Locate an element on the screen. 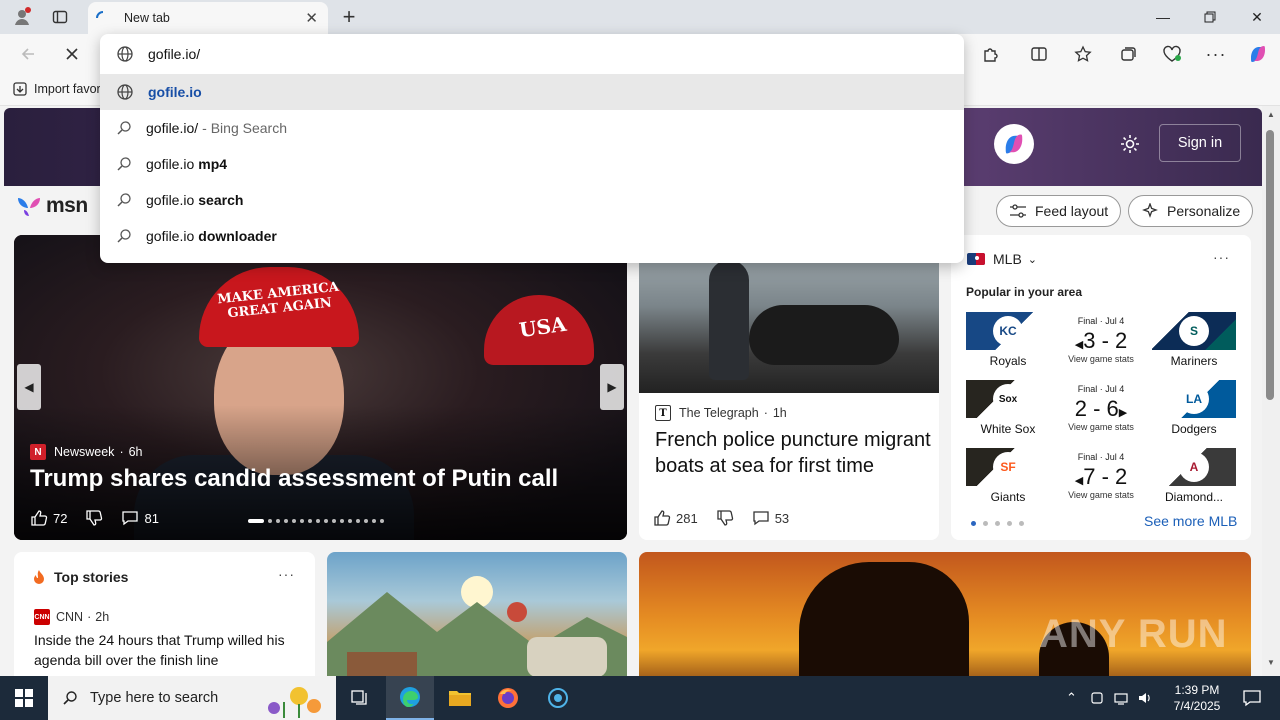 The image size is (1280, 720). browser-essentials-button is located at coordinates (1172, 54).